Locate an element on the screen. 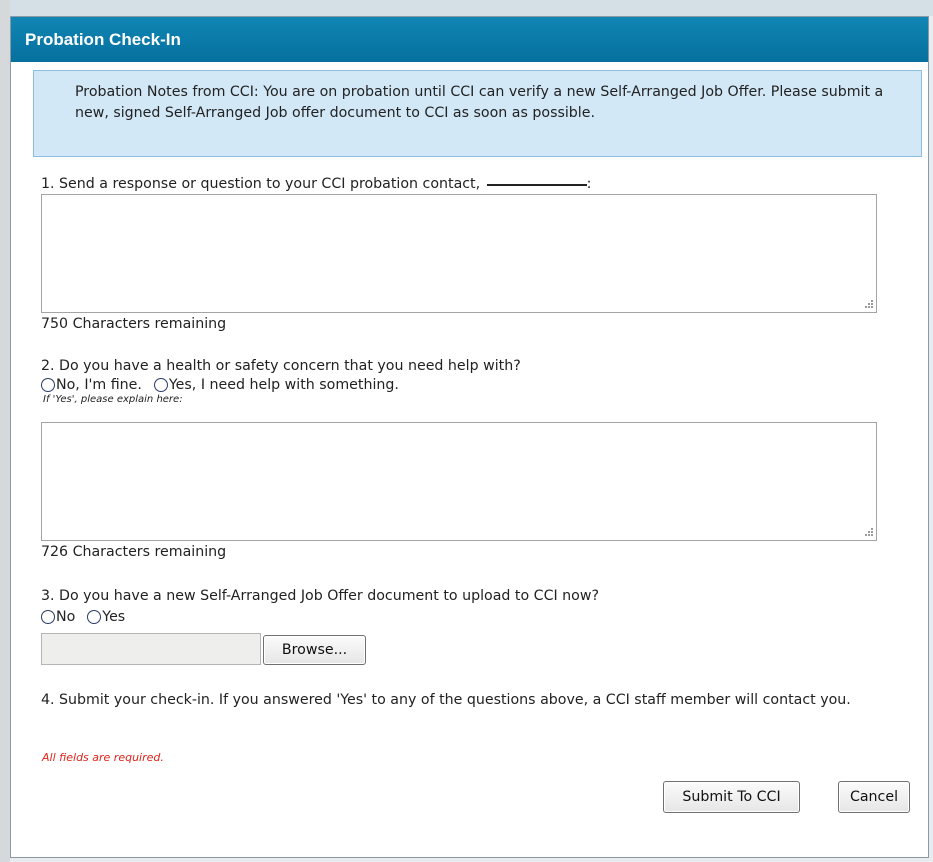 The width and height of the screenshot is (933, 862). health-explain-hint: If 'Yes', please explain here: is located at coordinates (113, 399).